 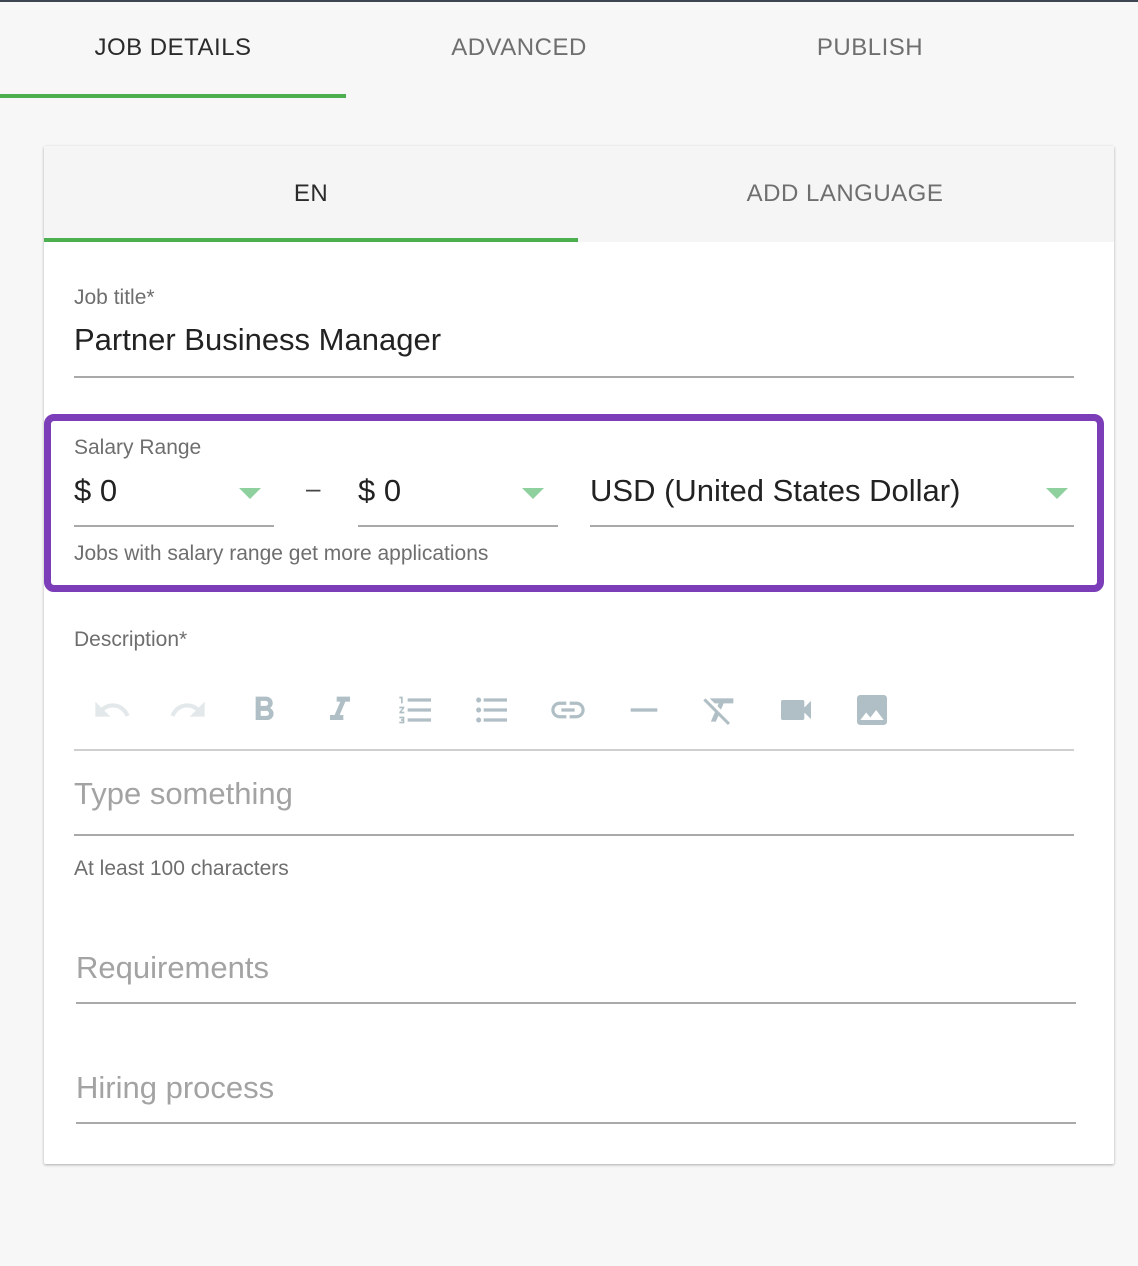 What do you see at coordinates (574, 503) in the screenshot?
I see `salary-range-highlight` at bounding box center [574, 503].